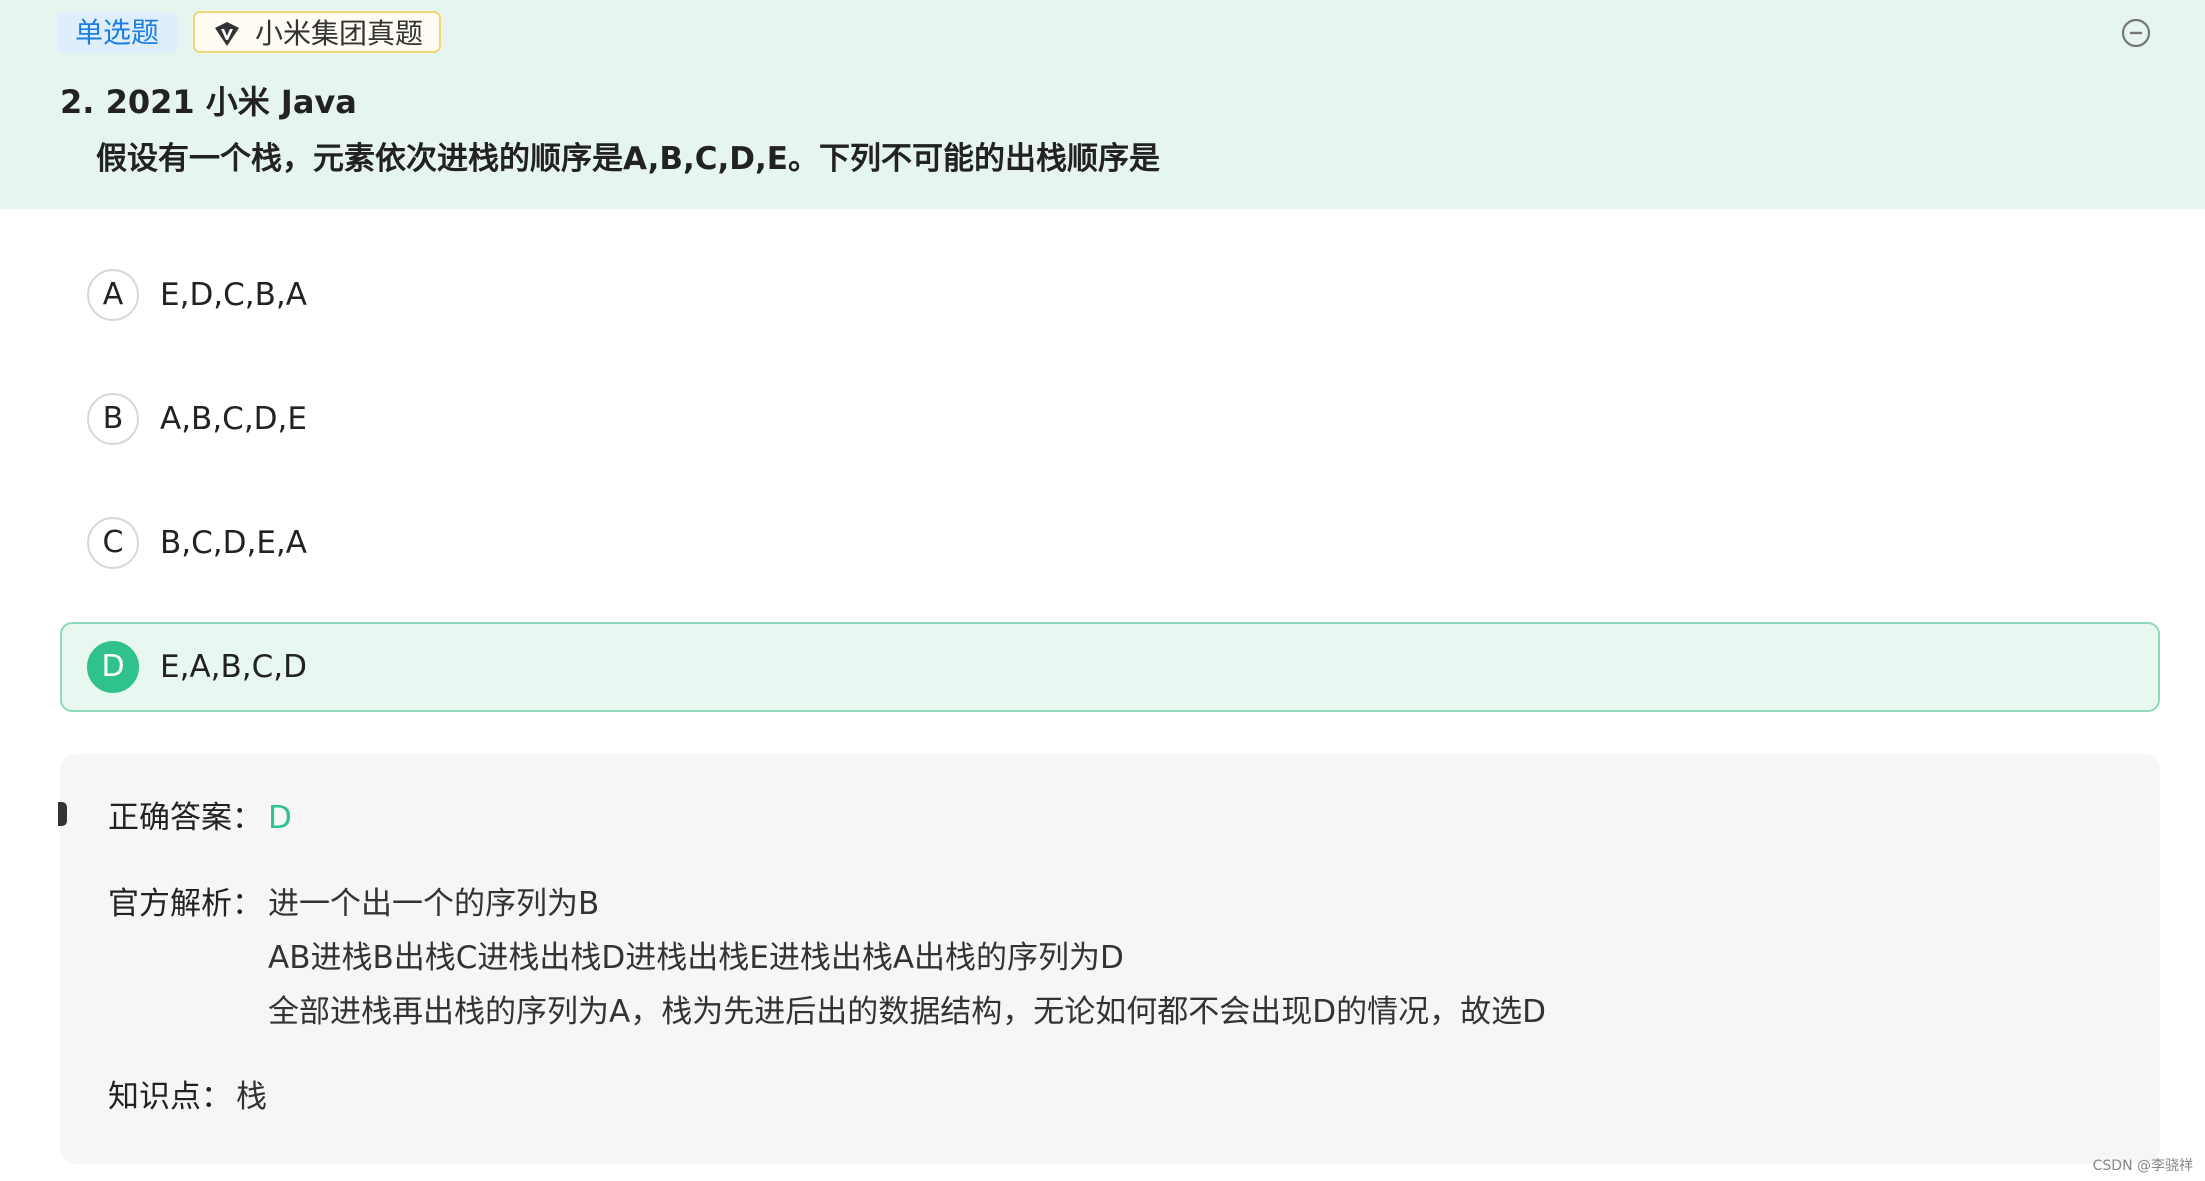 The height and width of the screenshot is (1181, 2205). Describe the element at coordinates (233, 543) in the screenshot. I see `option-text: B,C,D,E,A` at that location.